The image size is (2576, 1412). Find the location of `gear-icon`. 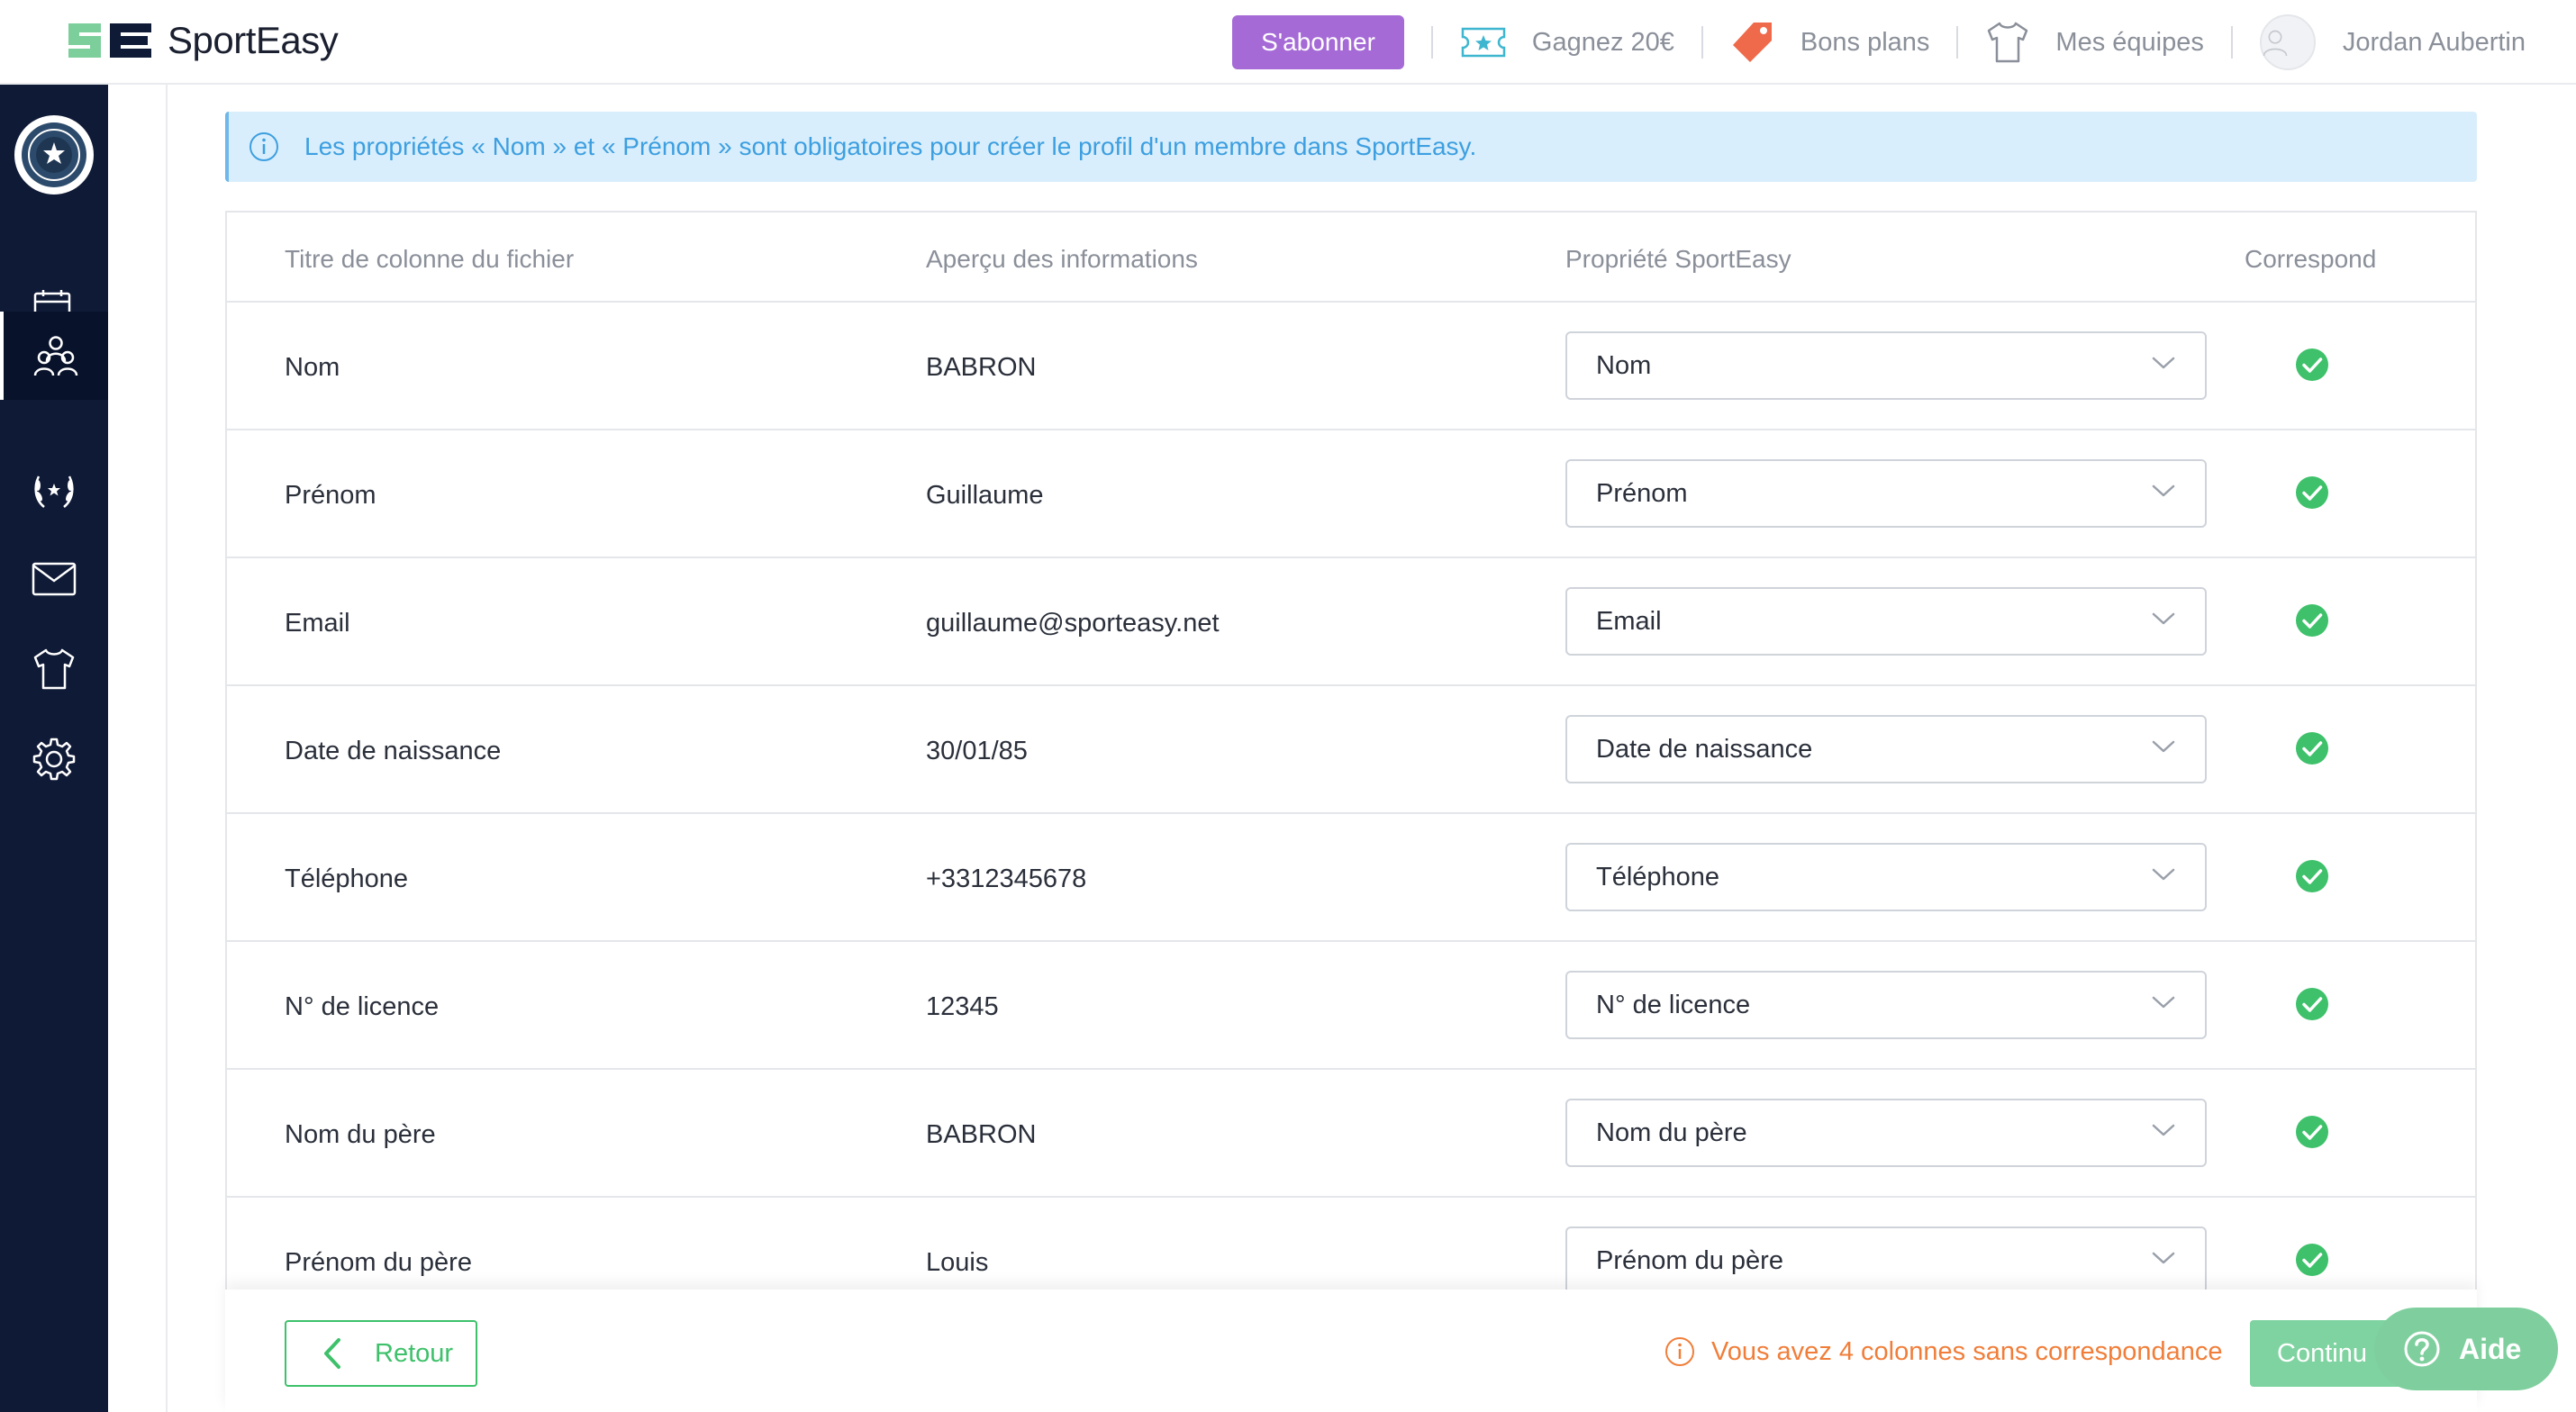

gear-icon is located at coordinates (54, 759).